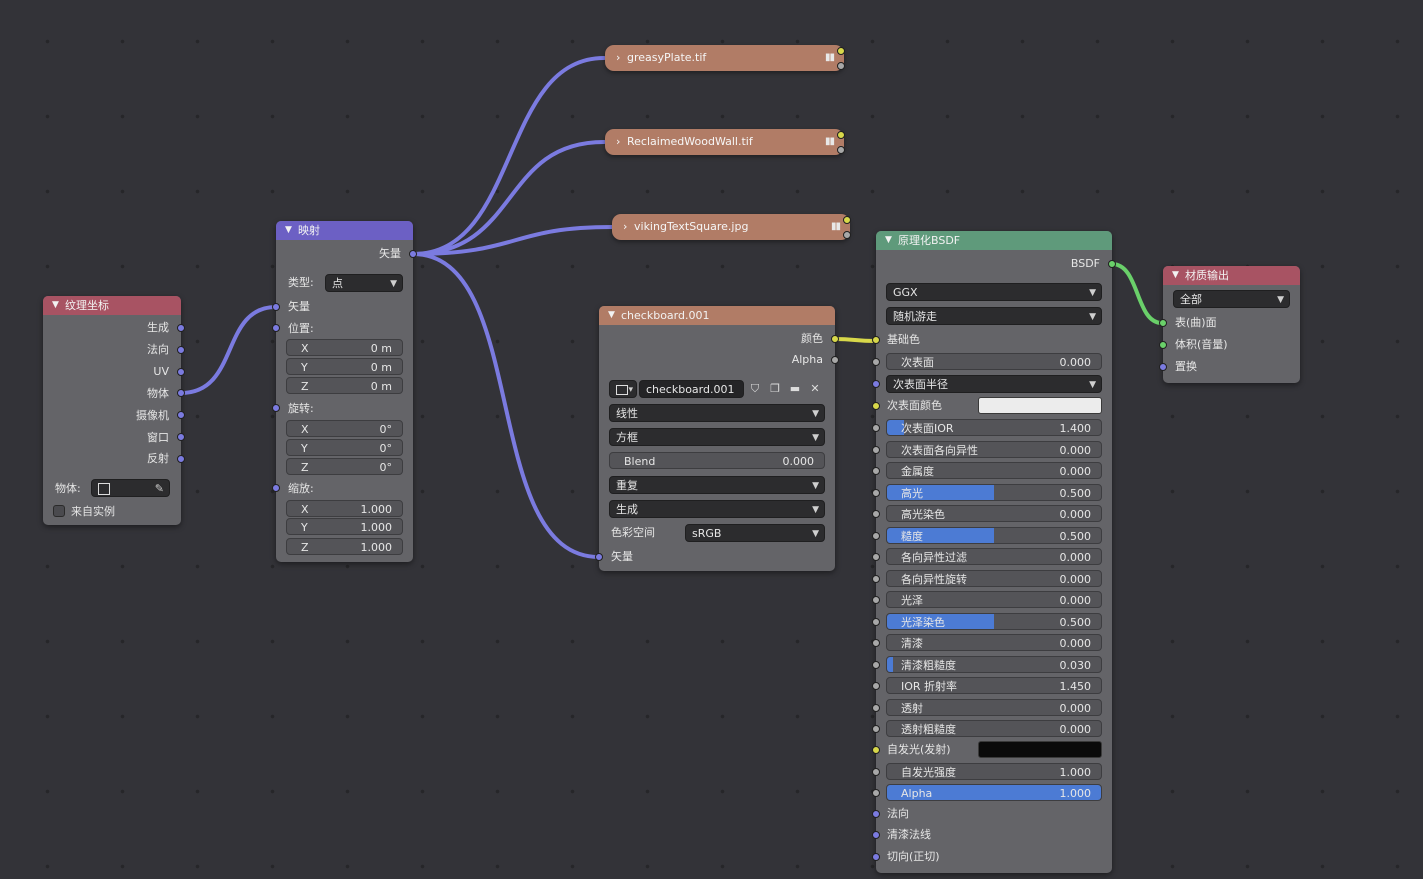  What do you see at coordinates (1040, 405) in the screenshot?
I see `subsurface-color-swatch` at bounding box center [1040, 405].